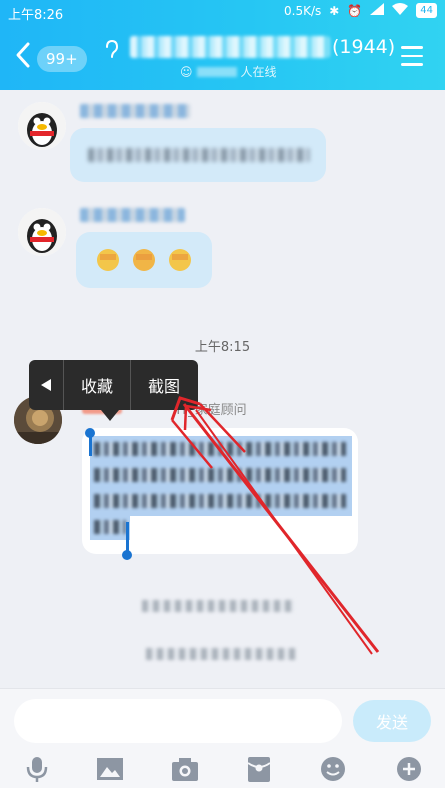  Describe the element at coordinates (230, 47) in the screenshot. I see `group-name-blurred` at that location.